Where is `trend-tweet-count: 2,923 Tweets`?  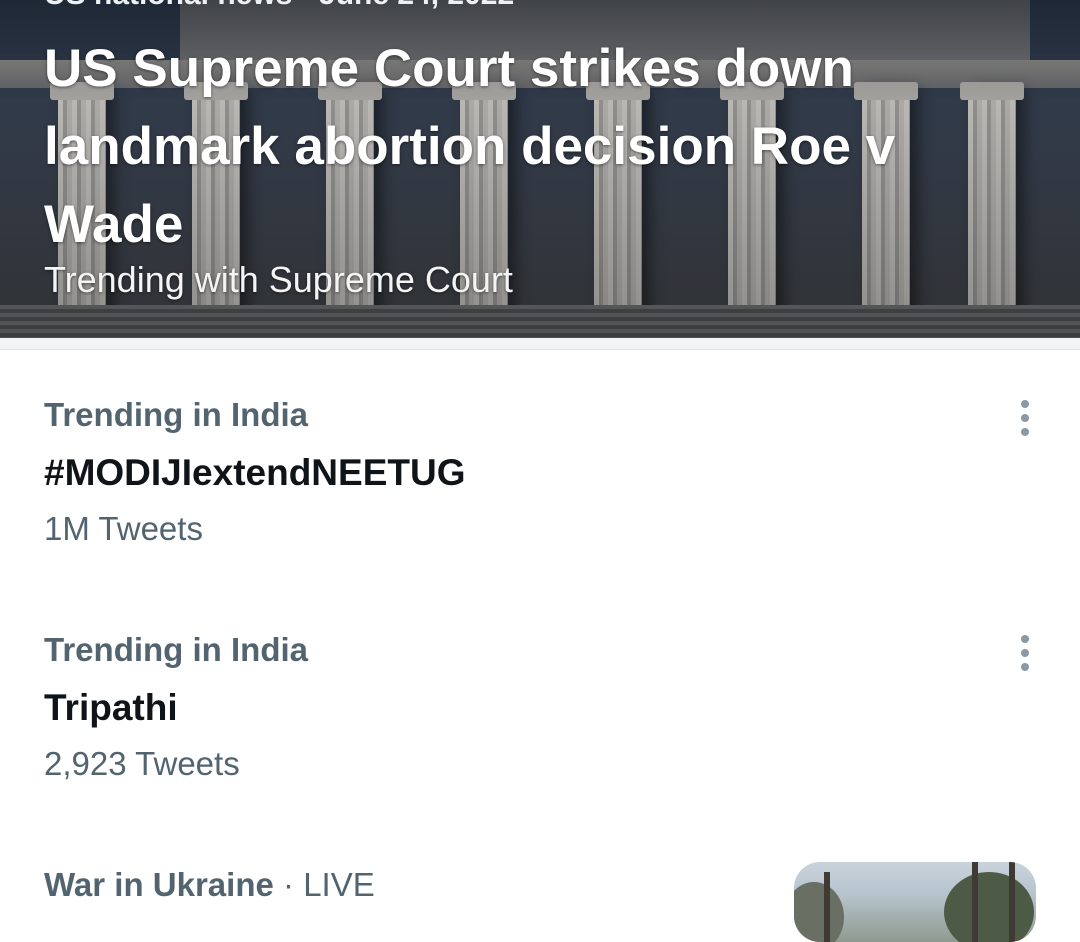 trend-tweet-count: 2,923 Tweets is located at coordinates (142, 763).